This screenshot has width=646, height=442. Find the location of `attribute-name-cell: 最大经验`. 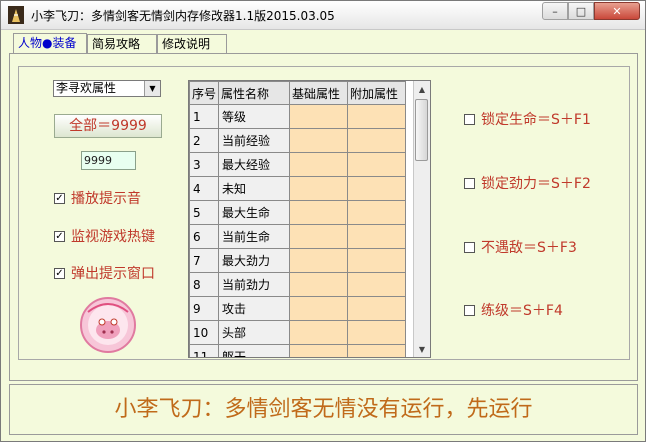

attribute-name-cell: 最大经验 is located at coordinates (254, 164).